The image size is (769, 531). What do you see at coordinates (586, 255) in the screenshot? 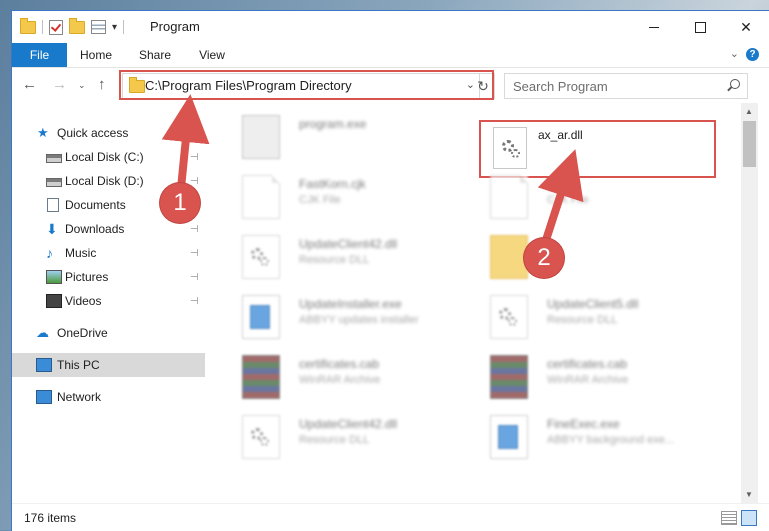
I see `file-item` at bounding box center [586, 255].